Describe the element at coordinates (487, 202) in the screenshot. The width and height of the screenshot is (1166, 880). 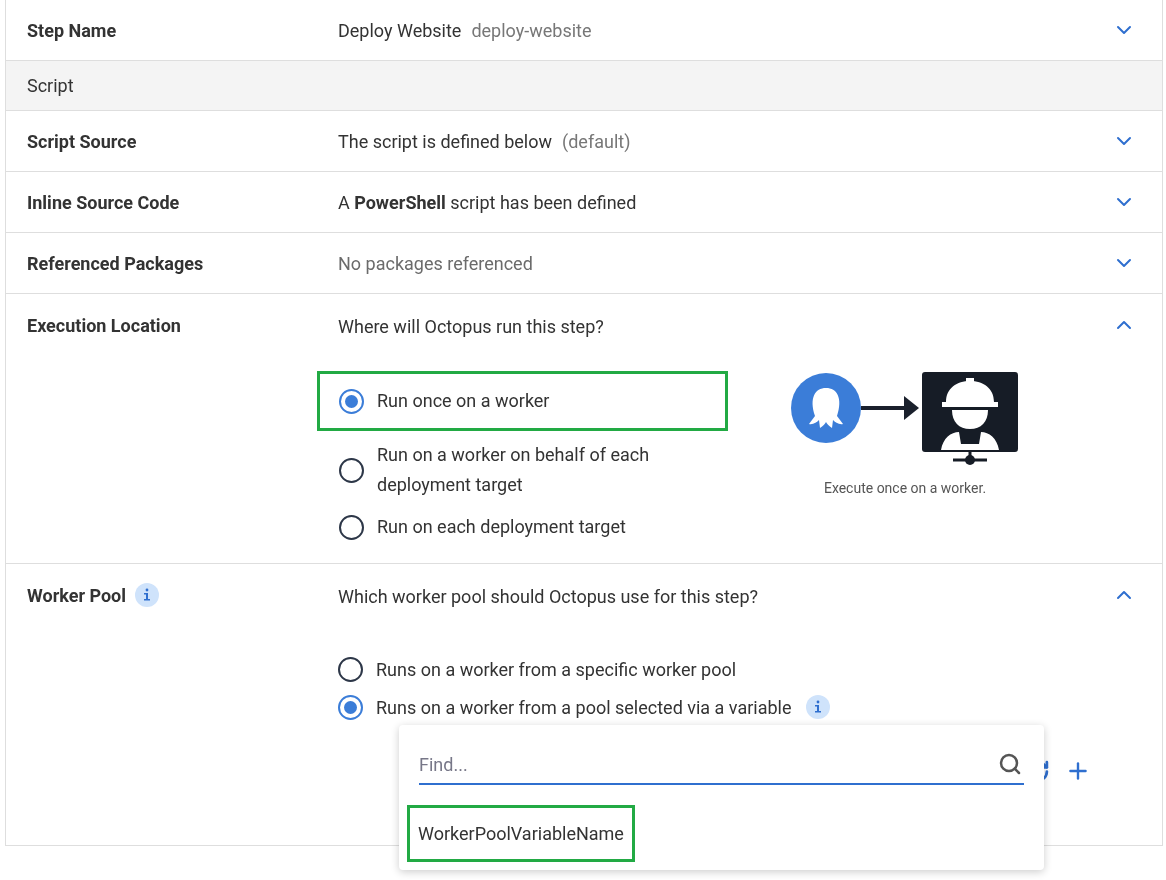
I see `row-value: A PowerShell script has been defined` at that location.